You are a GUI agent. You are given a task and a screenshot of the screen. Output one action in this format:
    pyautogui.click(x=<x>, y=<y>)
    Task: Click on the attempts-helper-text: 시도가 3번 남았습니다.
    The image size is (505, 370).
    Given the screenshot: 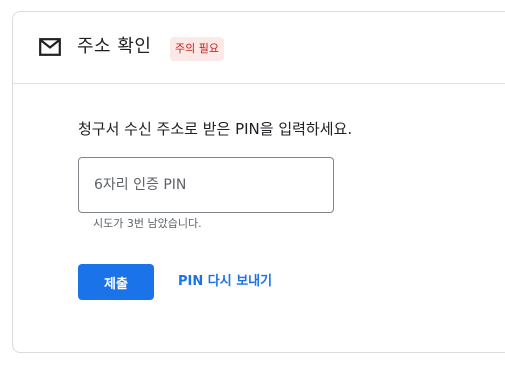 What is the action you would take?
    pyautogui.click(x=147, y=223)
    